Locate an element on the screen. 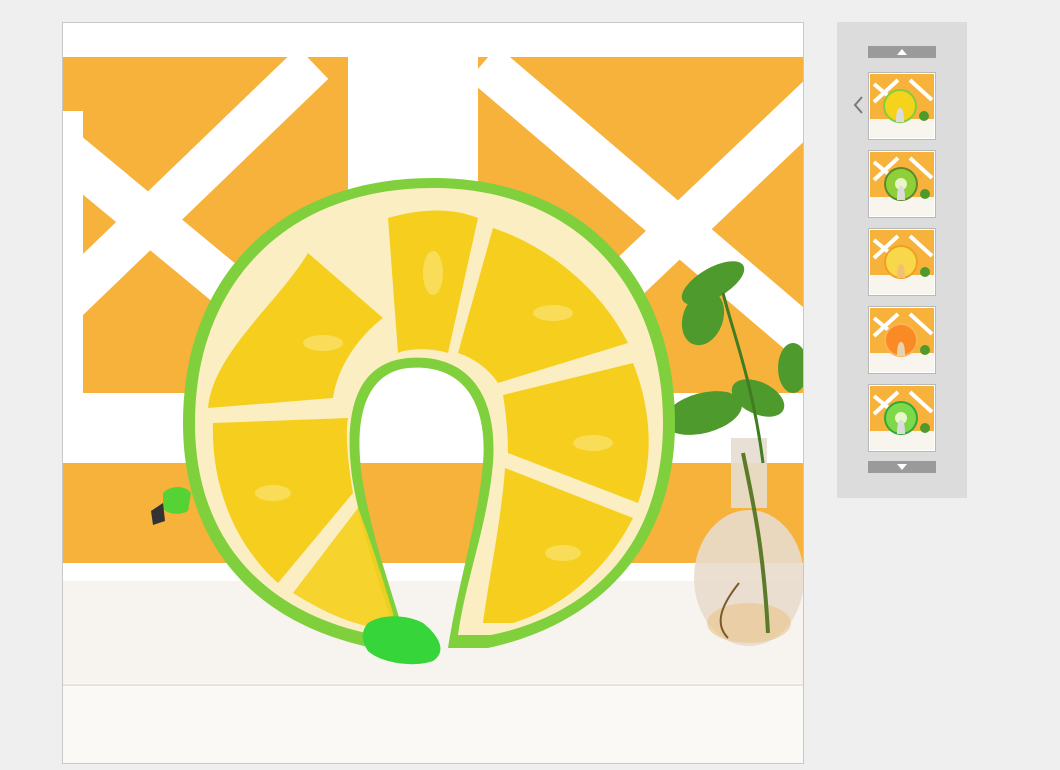  chevron-up-icon is located at coordinates (902, 52).